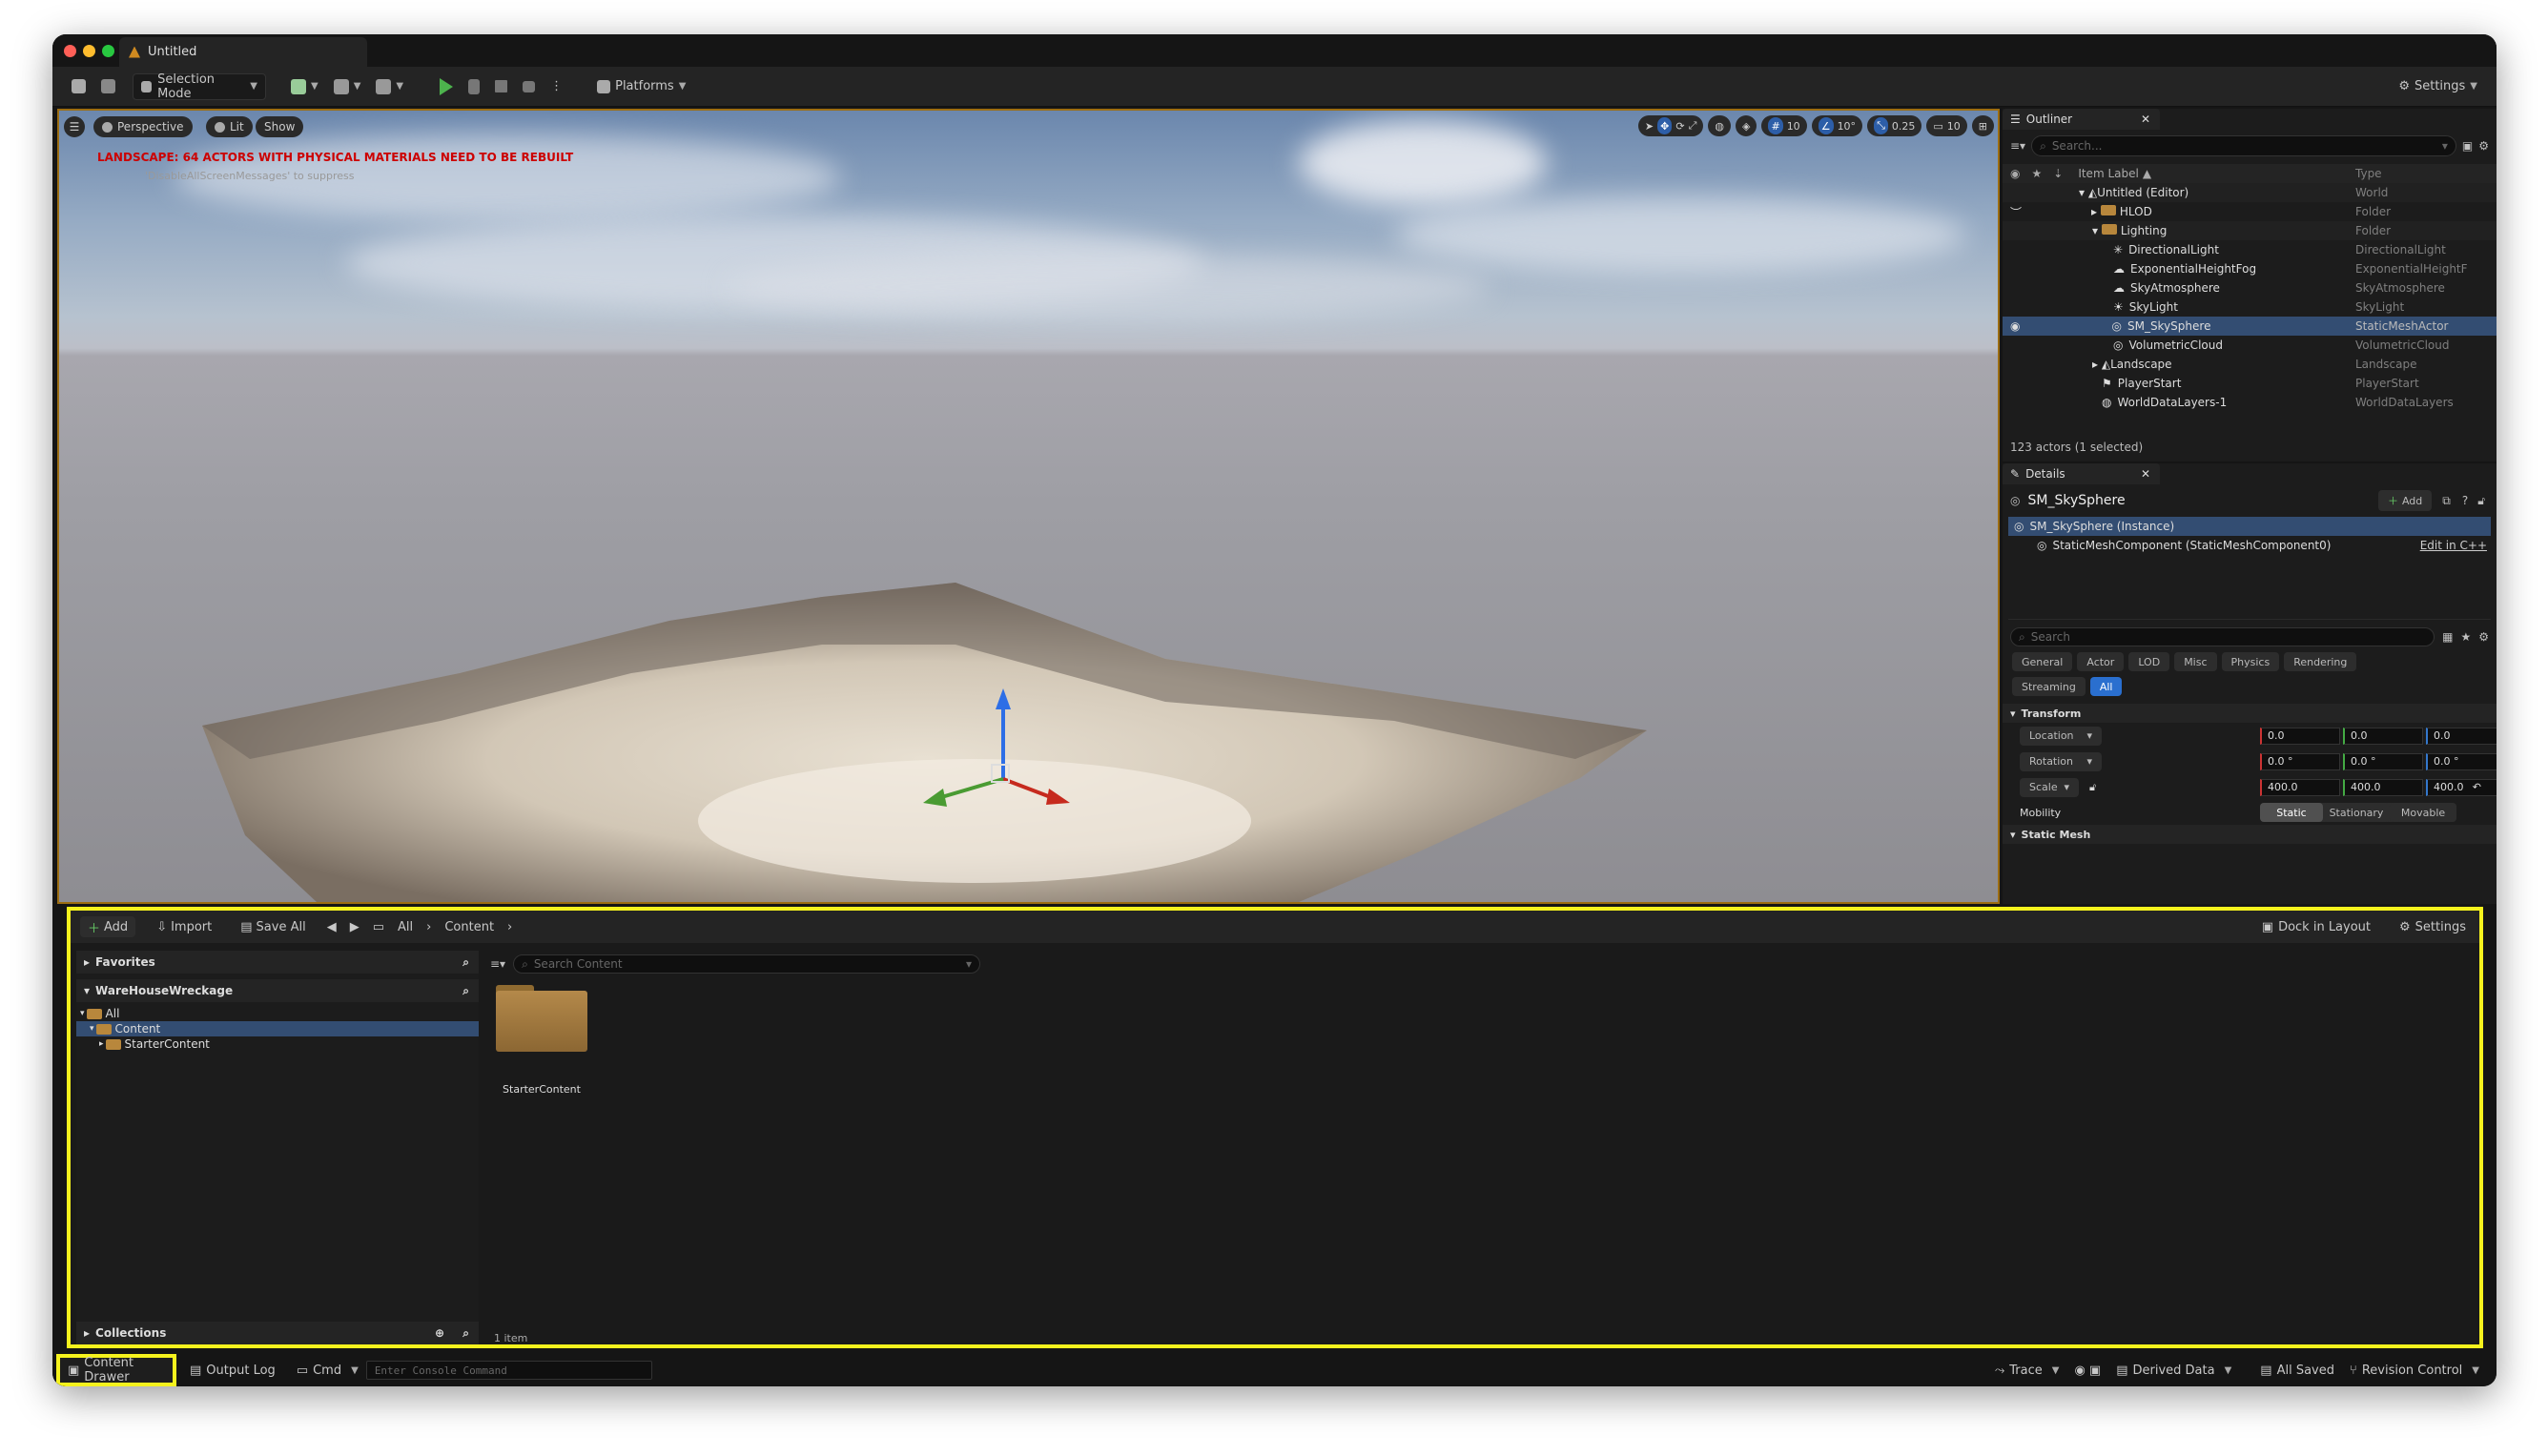  I want to click on filter-general: General, so click(2043, 661).